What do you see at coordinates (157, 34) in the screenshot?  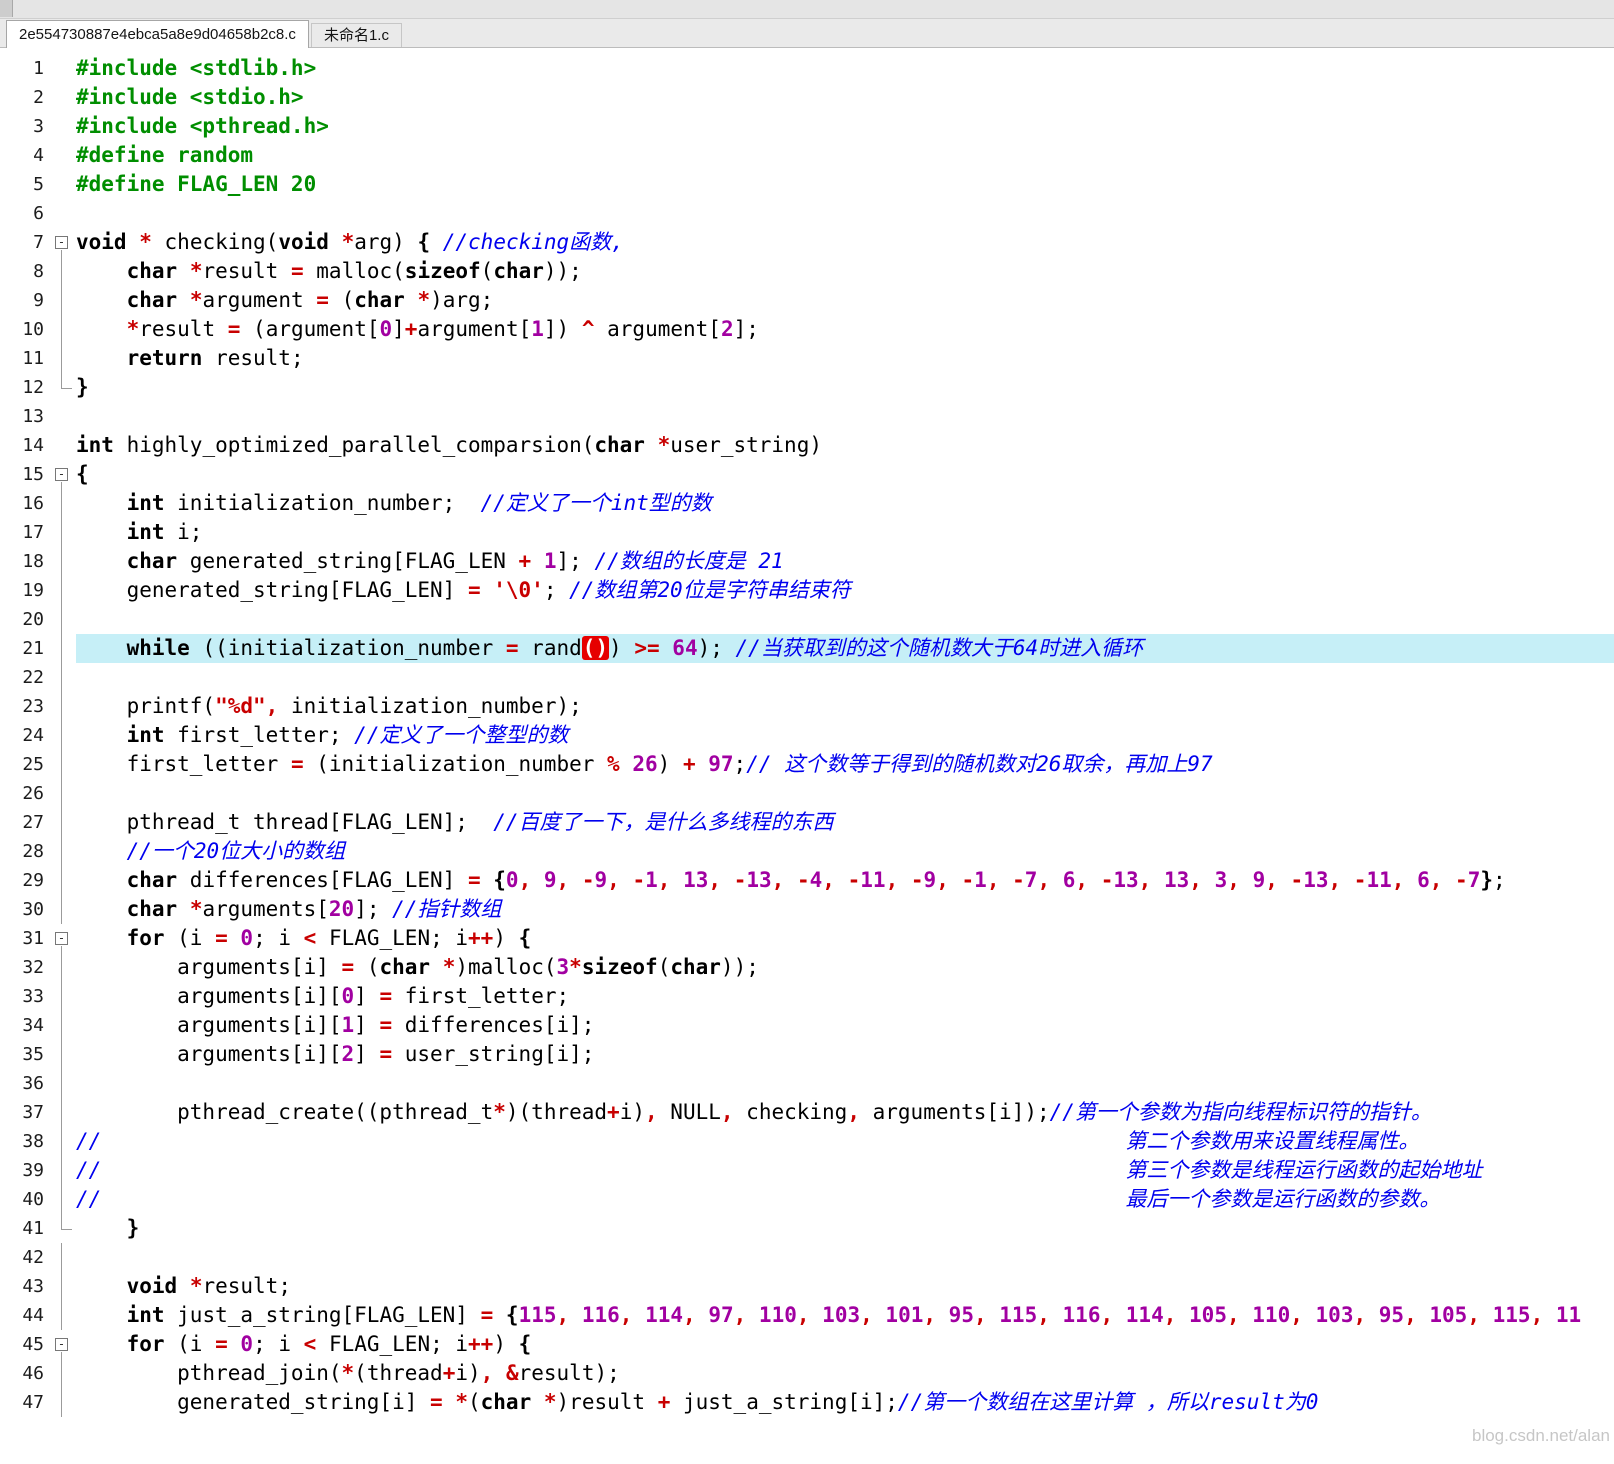 I see `tab-0: 2e554730887e4ebca5a8e9d04658b2c8.c` at bounding box center [157, 34].